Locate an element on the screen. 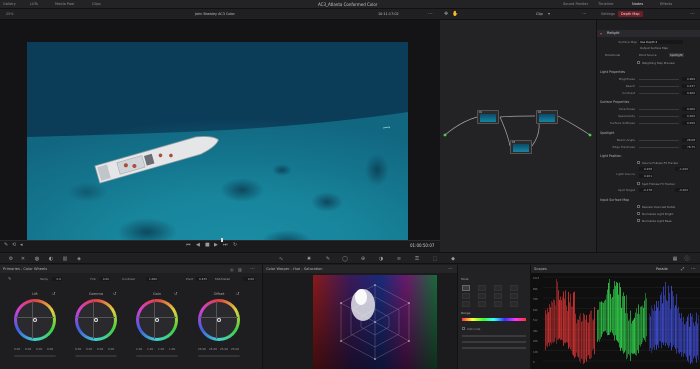 Image resolution: width=700 pixels, height=369 pixels. audio-icon: ◂ is located at coordinates (21, 245).